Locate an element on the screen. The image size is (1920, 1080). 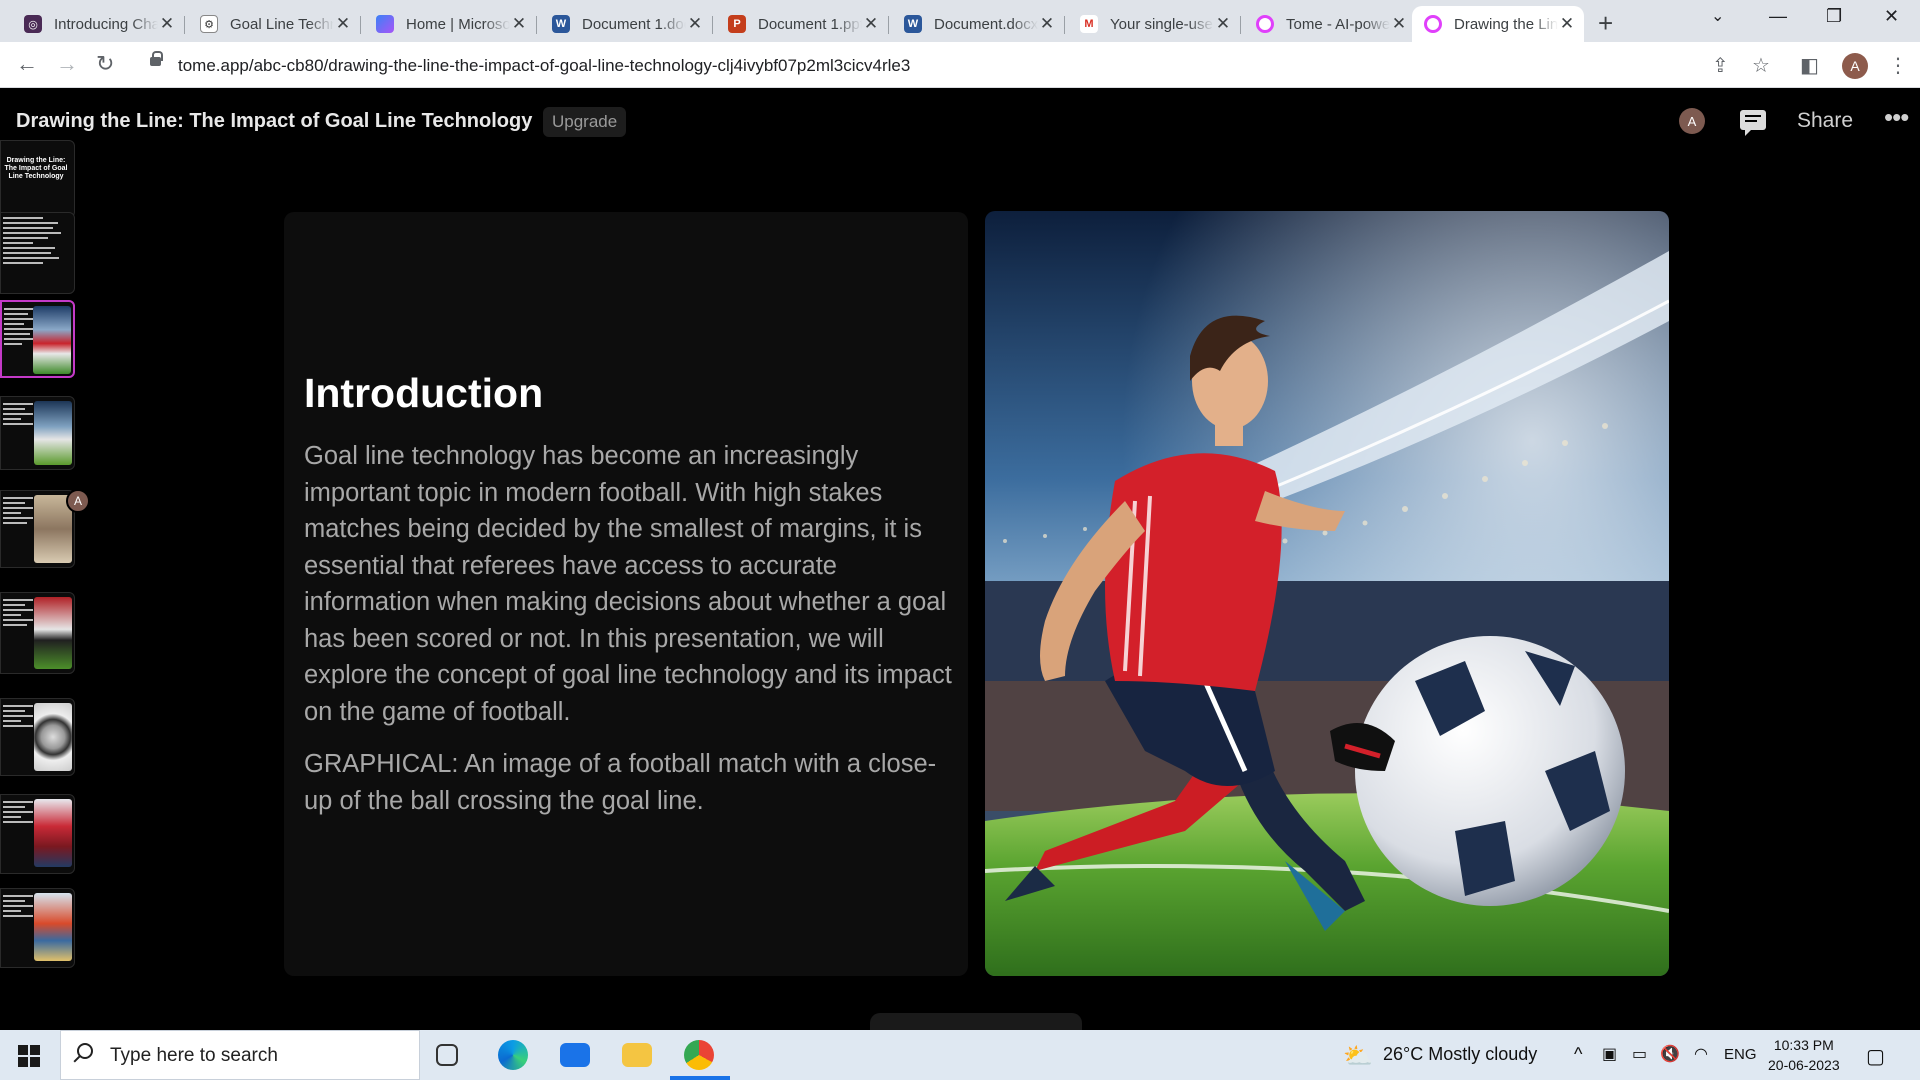
clock-date: 20-06-2023 is located at coordinates (1804, 1065).